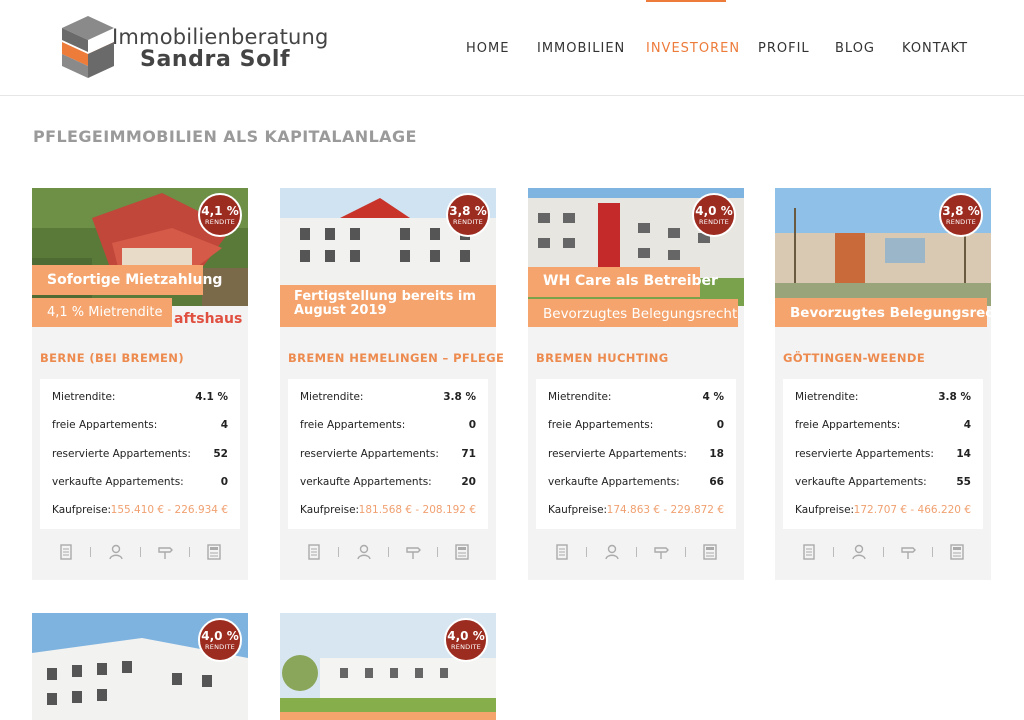 This screenshot has height=720, width=1024. Describe the element at coordinates (385, 296) in the screenshot. I see `tag-line1: Fertigstellung bereits im` at that location.